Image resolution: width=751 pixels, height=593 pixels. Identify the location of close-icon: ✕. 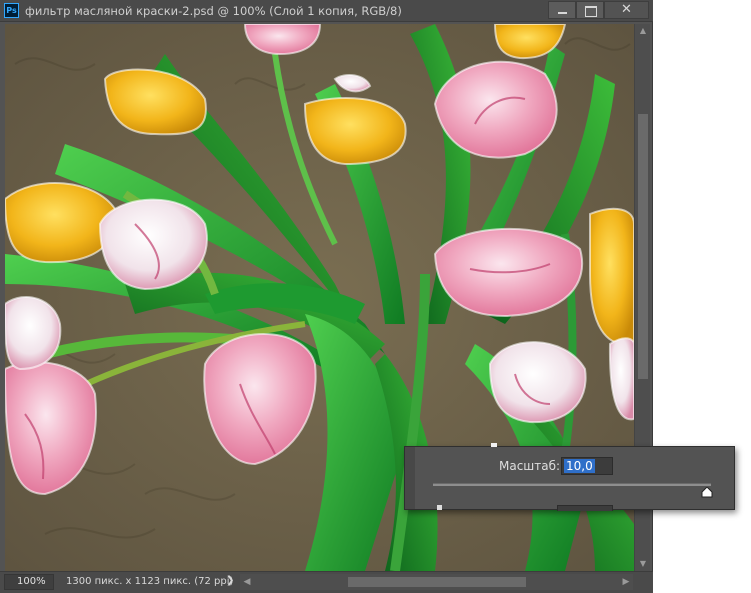
(626, 9).